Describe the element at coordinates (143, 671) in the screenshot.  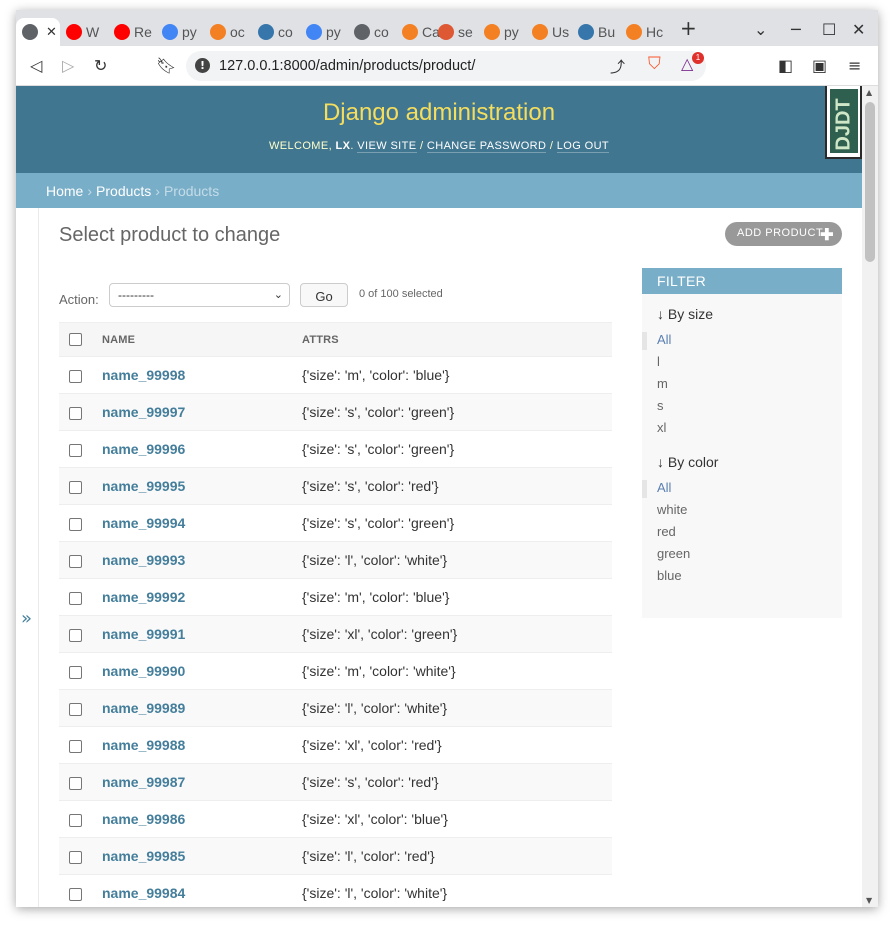
I see `product-name-link: name_99990` at that location.